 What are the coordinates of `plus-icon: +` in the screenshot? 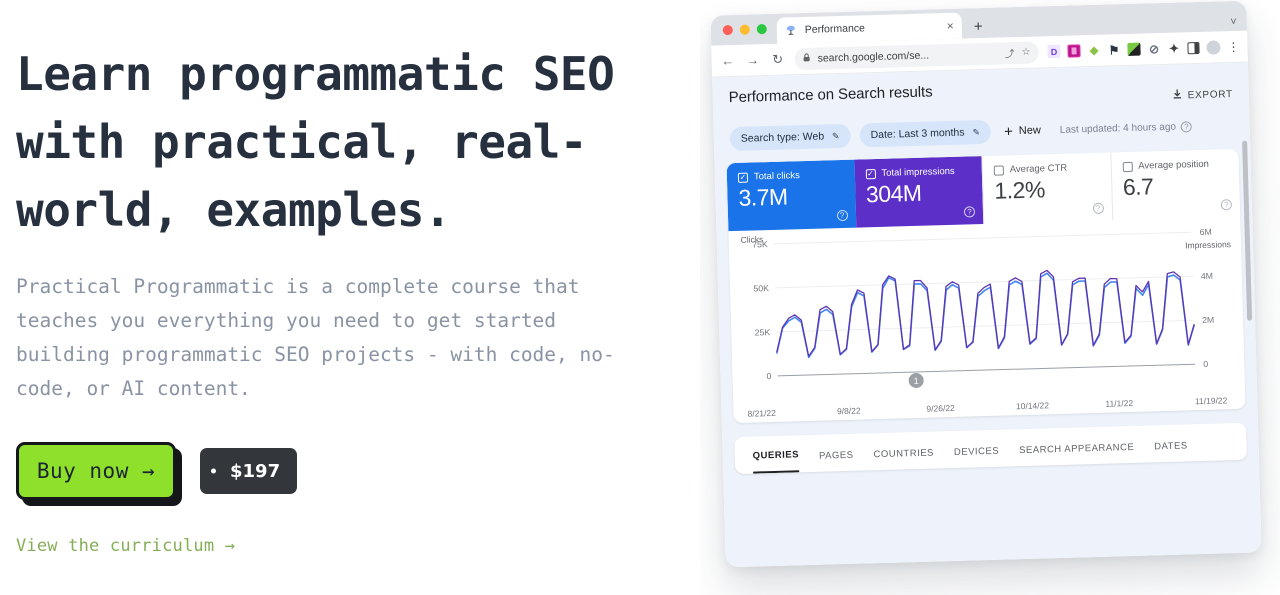 It's located at (1008, 131).